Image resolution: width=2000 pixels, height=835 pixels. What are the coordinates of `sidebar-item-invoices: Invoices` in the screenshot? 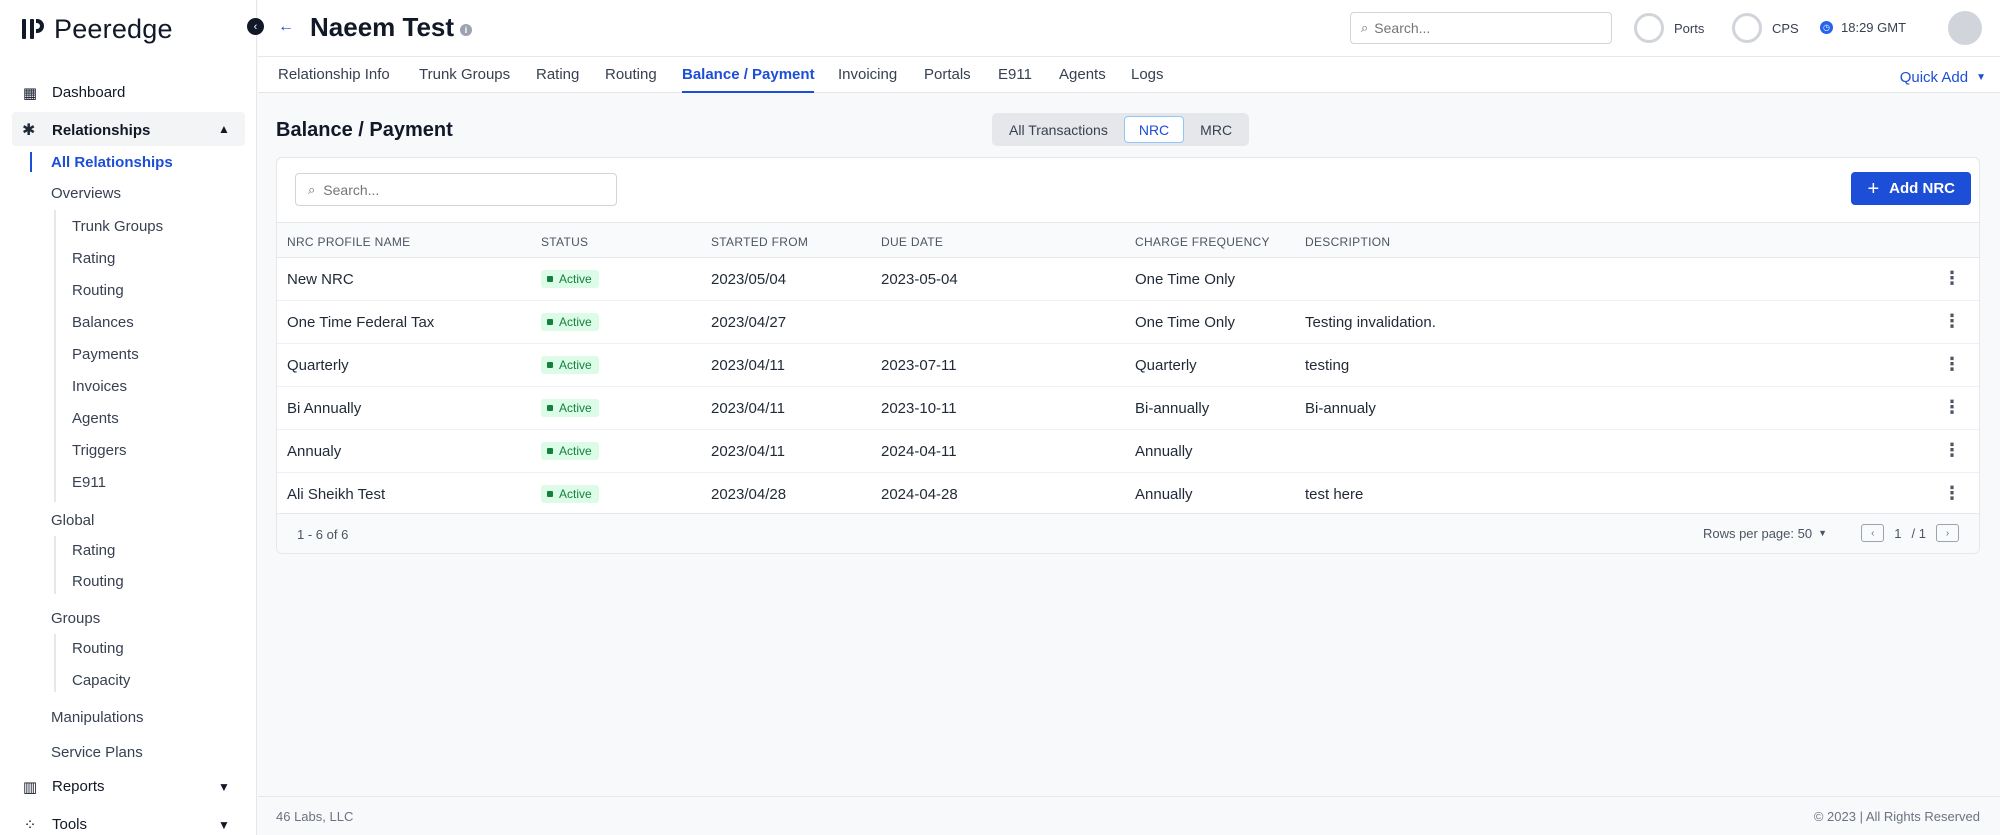 It's located at (99, 386).